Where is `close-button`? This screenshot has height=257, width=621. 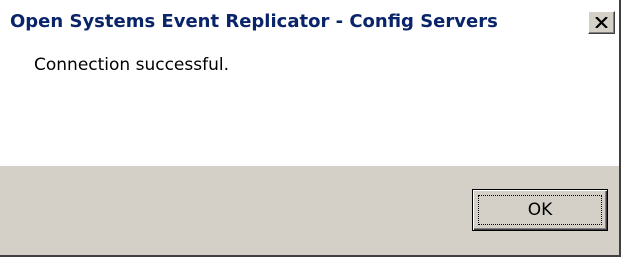 close-button is located at coordinates (601, 22).